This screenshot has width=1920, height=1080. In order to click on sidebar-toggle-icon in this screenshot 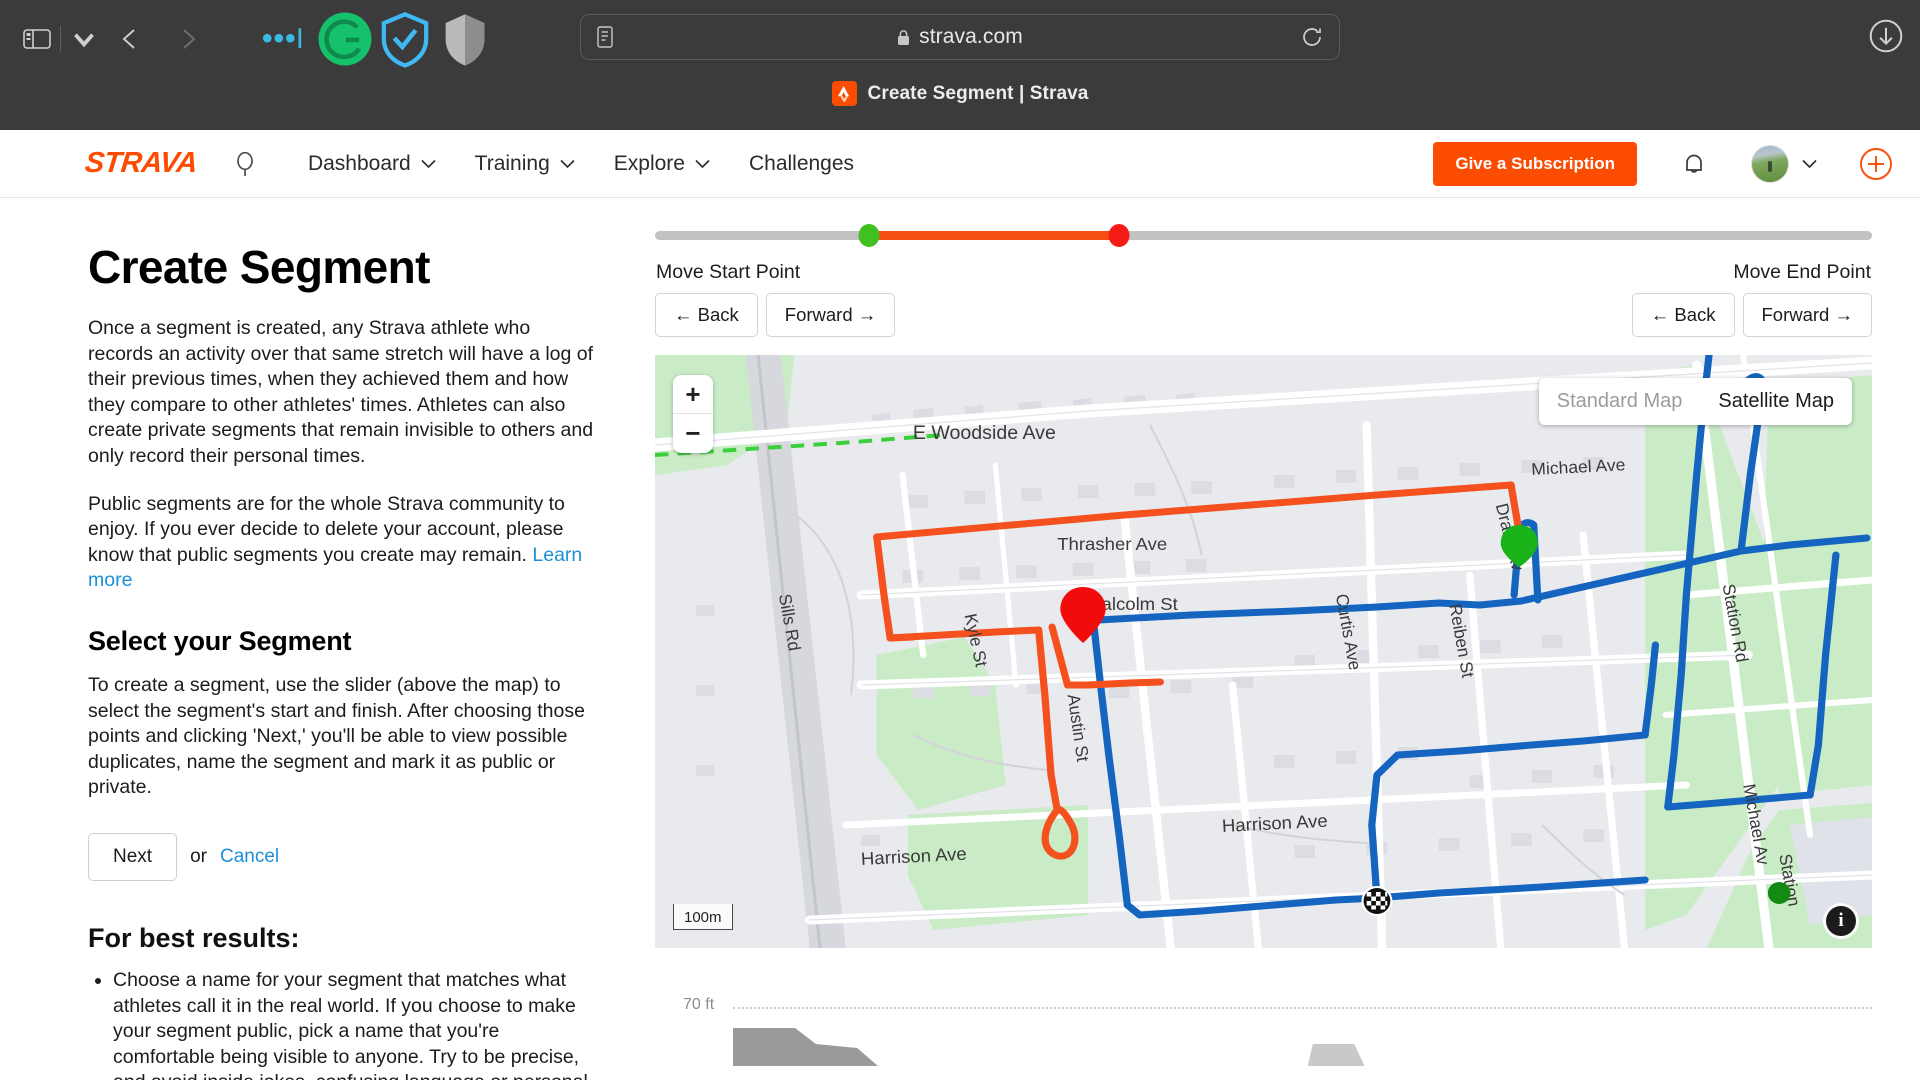, I will do `click(37, 39)`.